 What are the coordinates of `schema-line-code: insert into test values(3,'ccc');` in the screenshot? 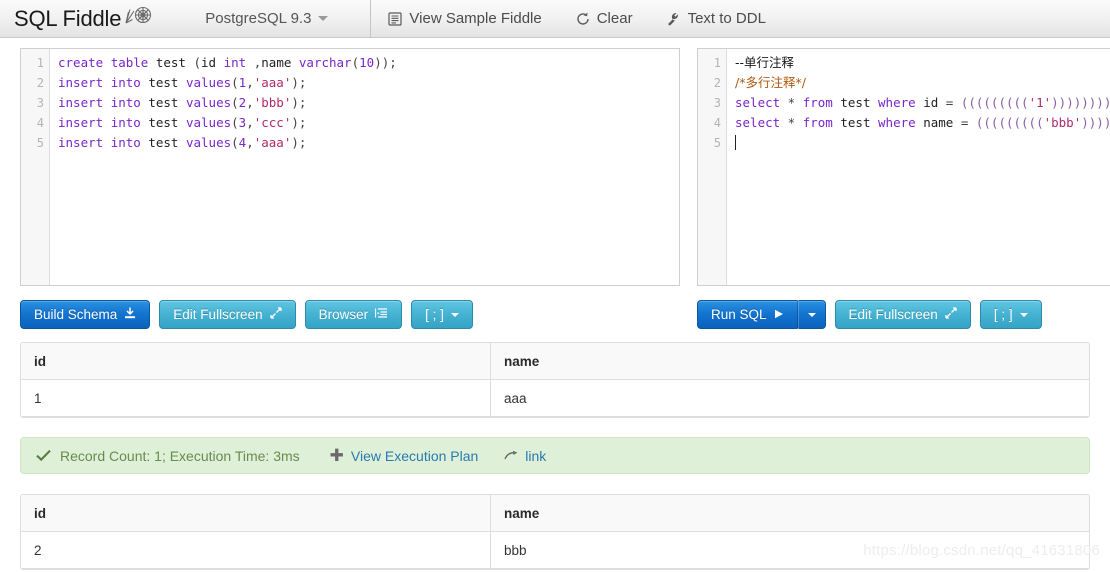 It's located at (178, 123).